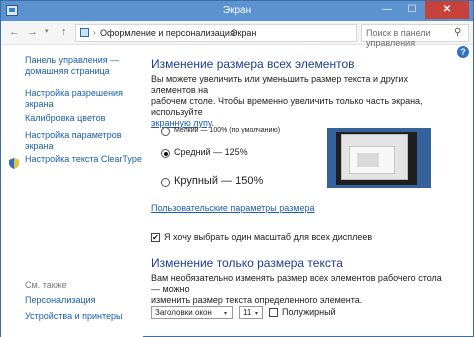 The image size is (474, 337). I want to click on sidebar-item-label: Калибровка цветов, so click(65, 118).